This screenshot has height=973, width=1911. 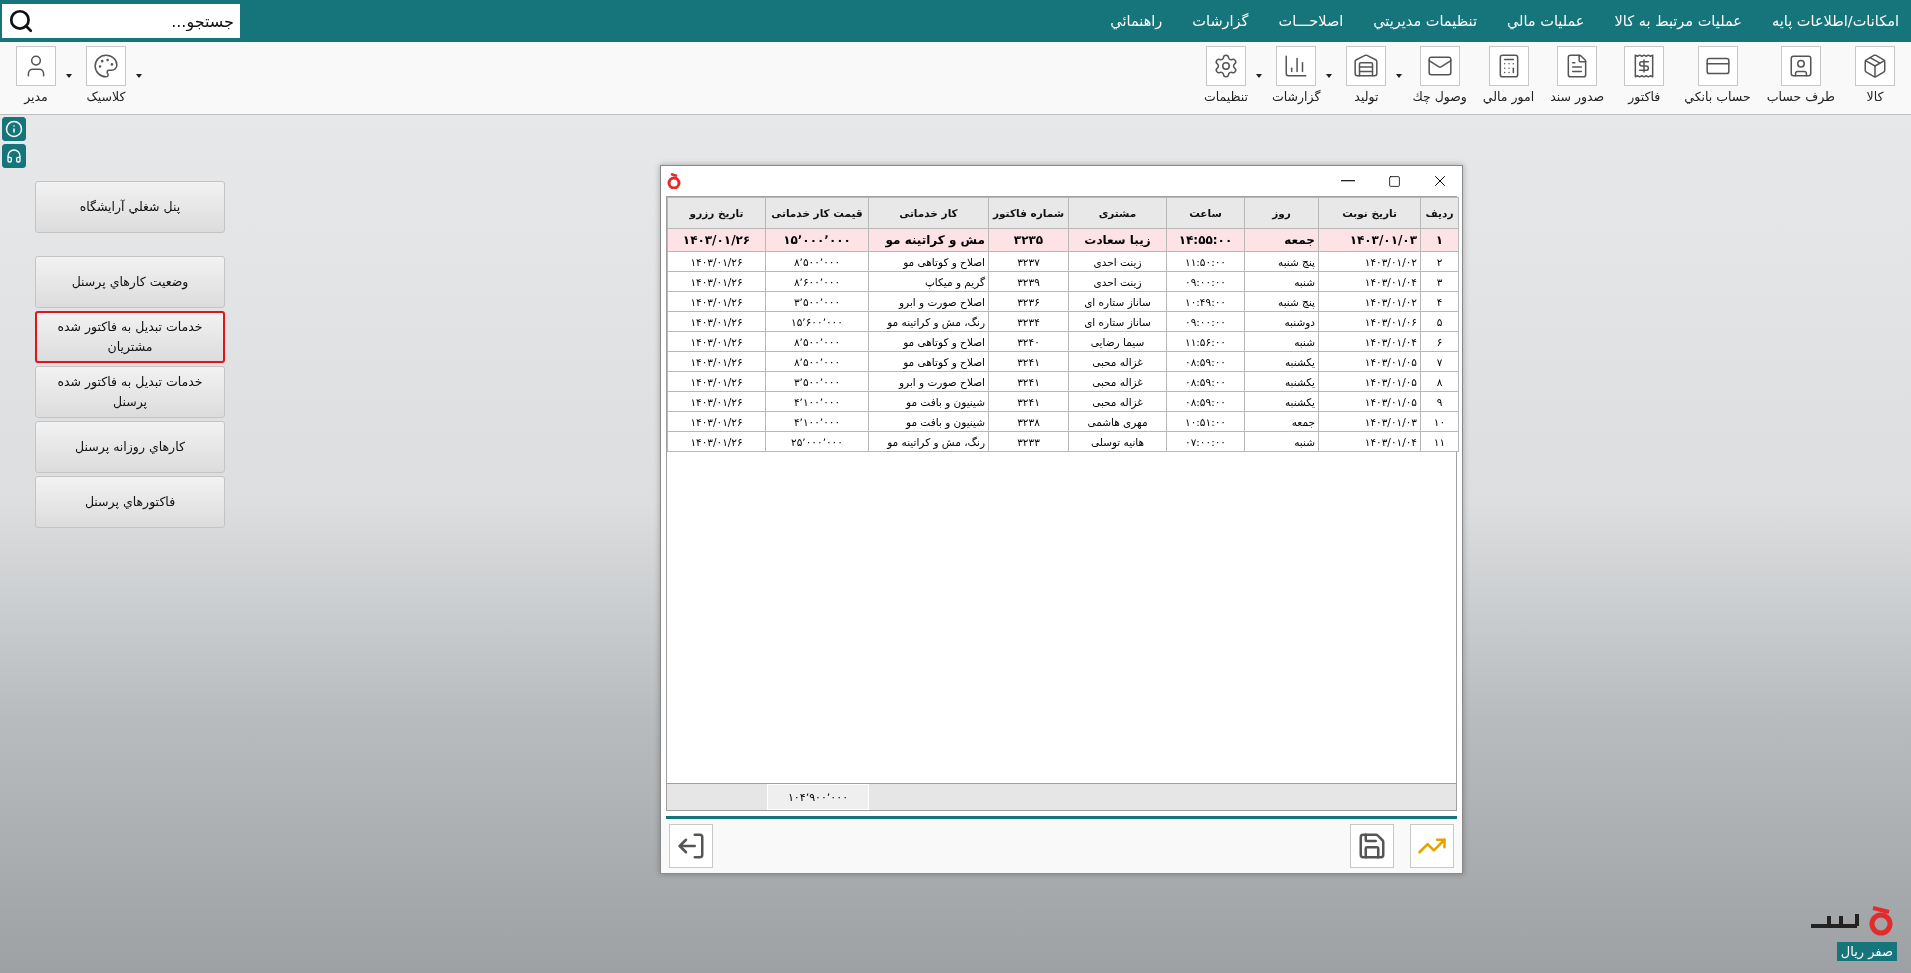 What do you see at coordinates (130, 282) in the screenshot?
I see `sidebar-button: وضعیت کارهاي پرسنل` at bounding box center [130, 282].